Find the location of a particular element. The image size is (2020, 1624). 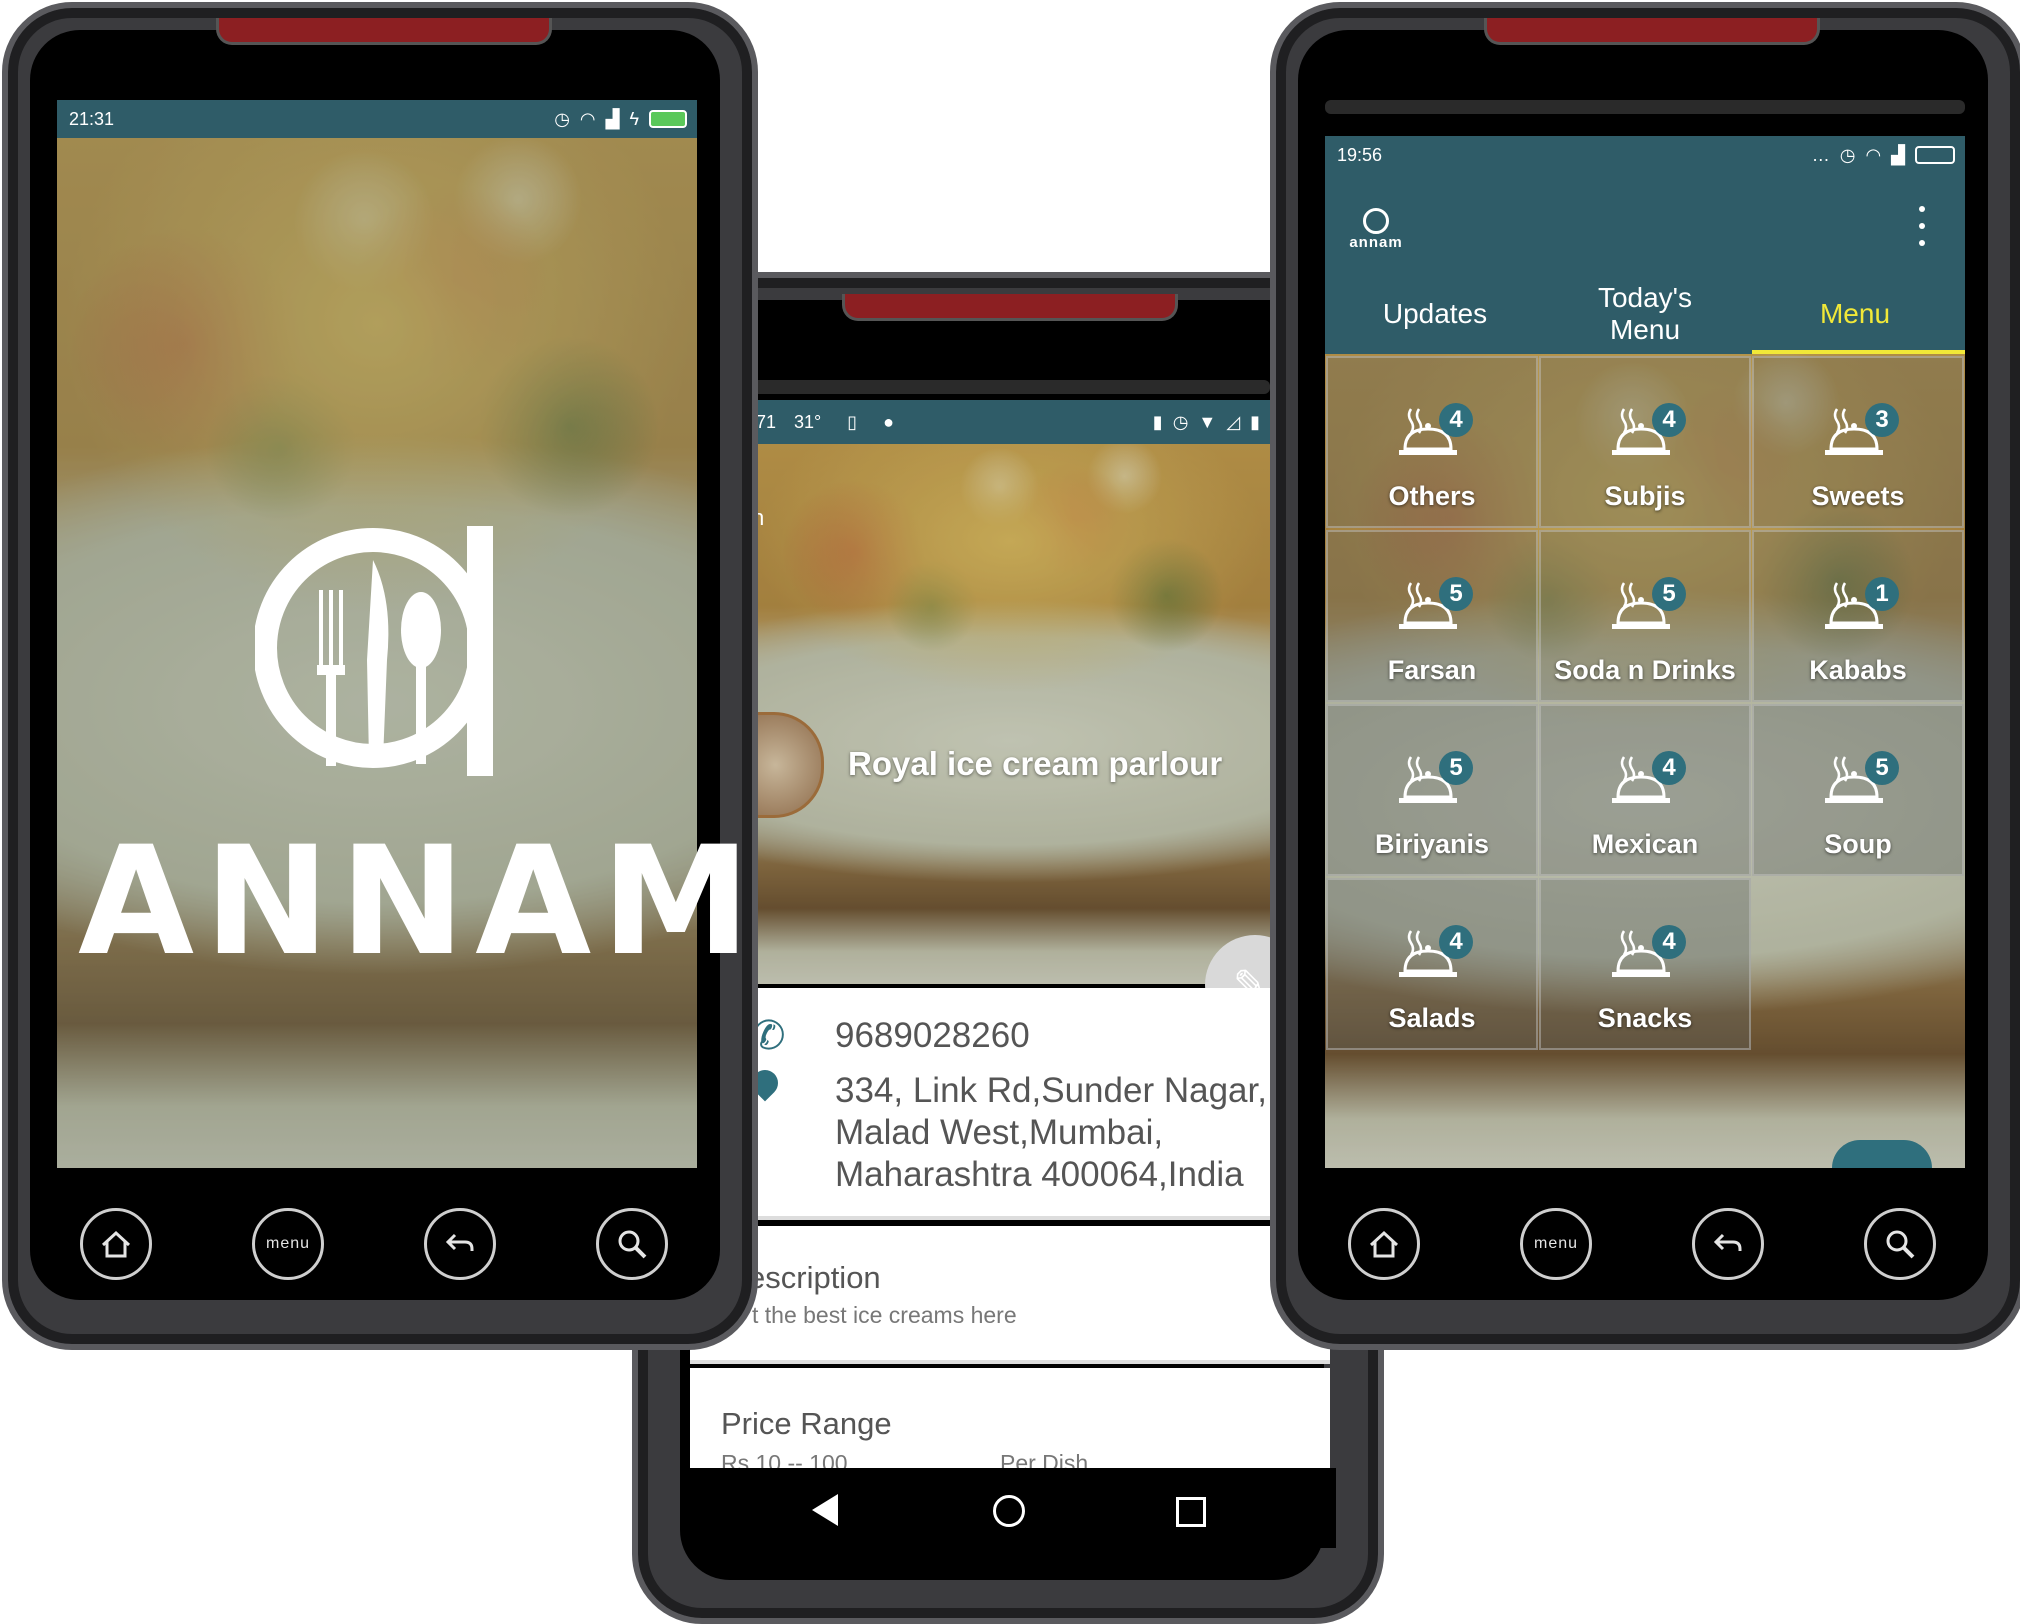

middle-speaker is located at coordinates (1010, 307).